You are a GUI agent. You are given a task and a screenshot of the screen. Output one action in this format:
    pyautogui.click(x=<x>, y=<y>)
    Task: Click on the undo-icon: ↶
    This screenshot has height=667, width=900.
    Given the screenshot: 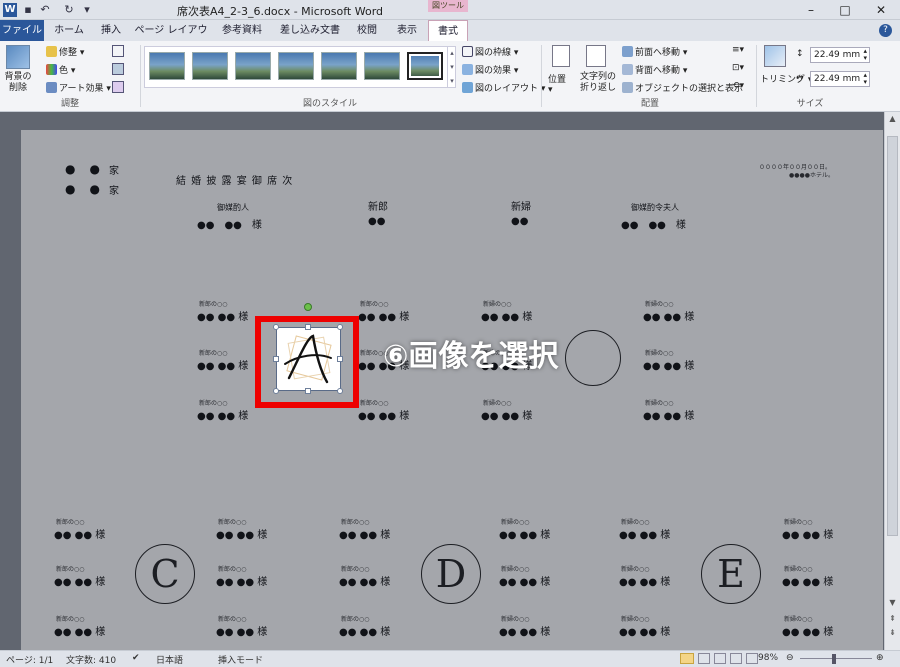 What is the action you would take?
    pyautogui.click(x=45, y=10)
    